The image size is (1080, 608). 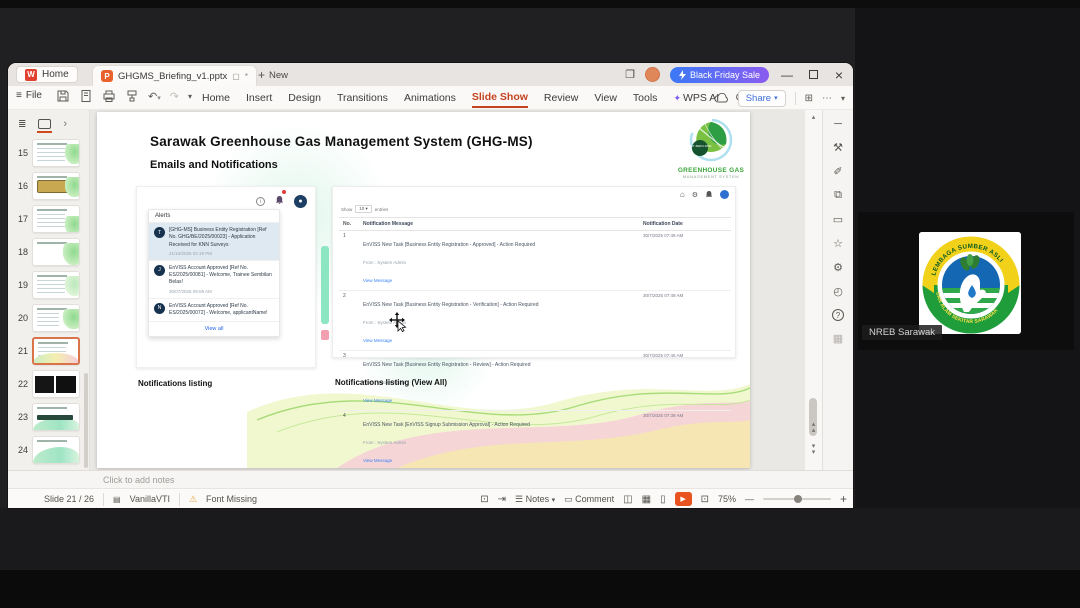 I want to click on scroll-up-icon: ▴, so click(x=813, y=117).